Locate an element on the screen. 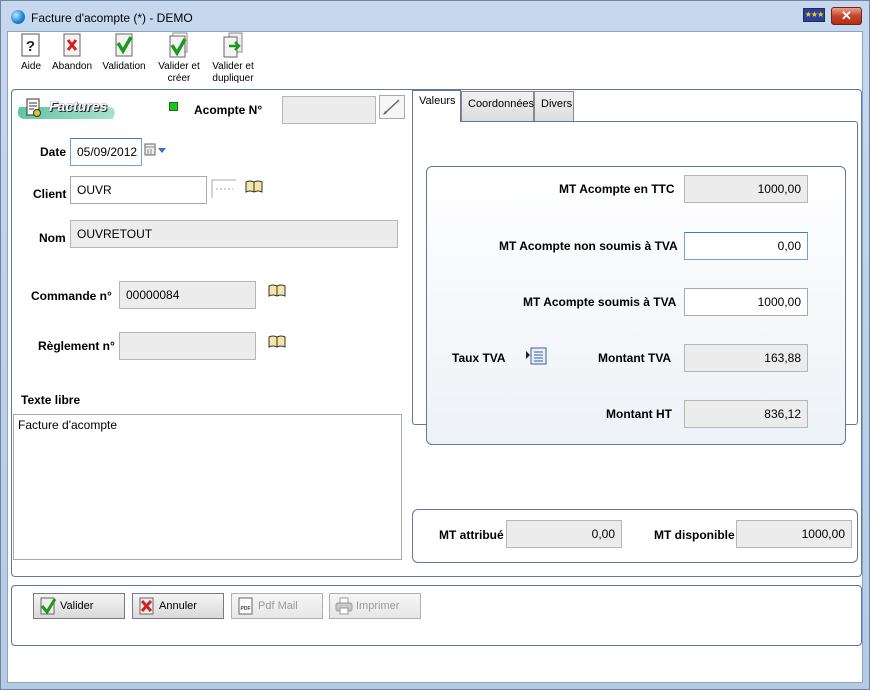 The height and width of the screenshot is (690, 870). abandon-icon is located at coordinates (72, 45).